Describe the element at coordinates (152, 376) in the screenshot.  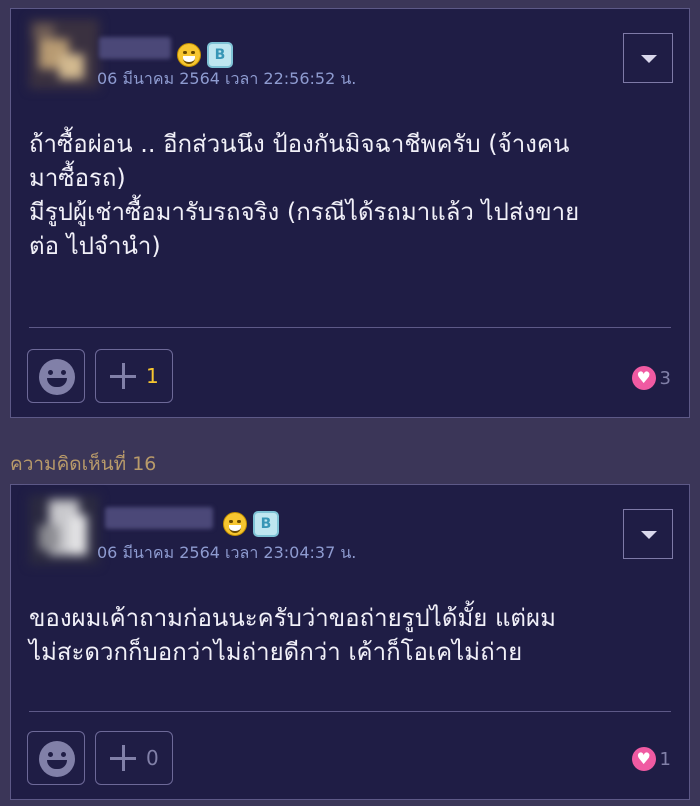
I see `plus-count: 1` at that location.